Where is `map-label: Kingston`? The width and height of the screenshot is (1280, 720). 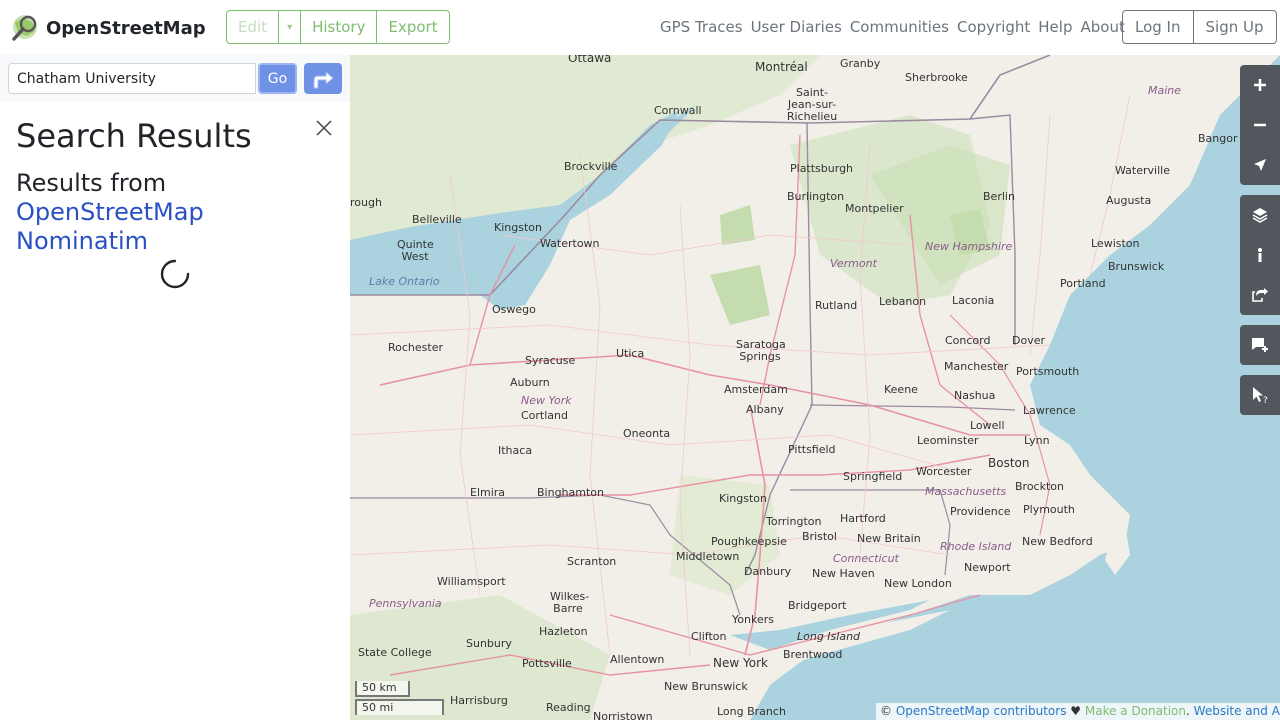
map-label: Kingston is located at coordinates (743, 498).